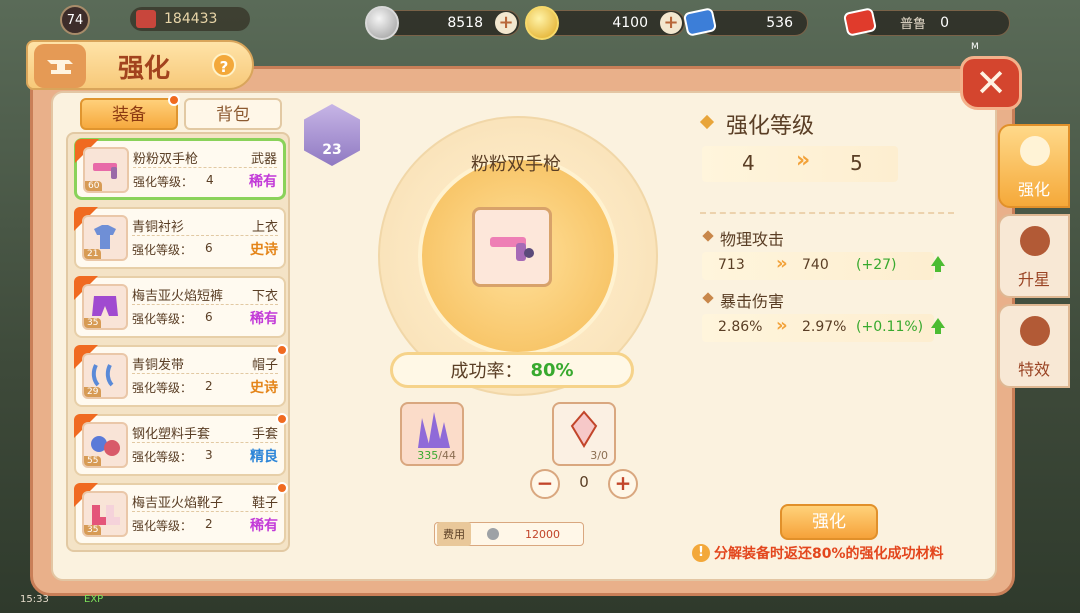 This screenshot has width=1080, height=613. I want to click on side-tab-enhance: 强化, so click(1034, 166).